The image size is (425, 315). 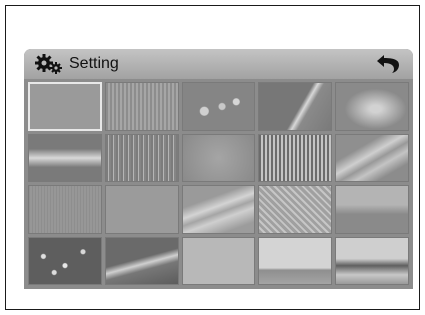 What do you see at coordinates (388, 64) in the screenshot?
I see `back-arrow-icon` at bounding box center [388, 64].